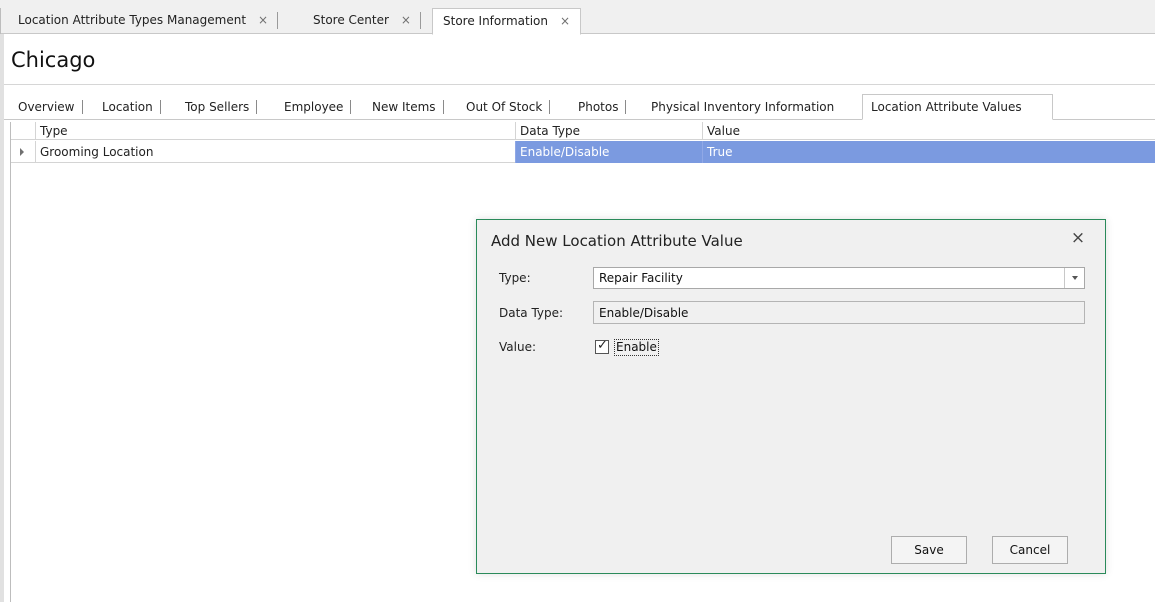  I want to click on type-dropdown-value: Repair Facility, so click(641, 278).